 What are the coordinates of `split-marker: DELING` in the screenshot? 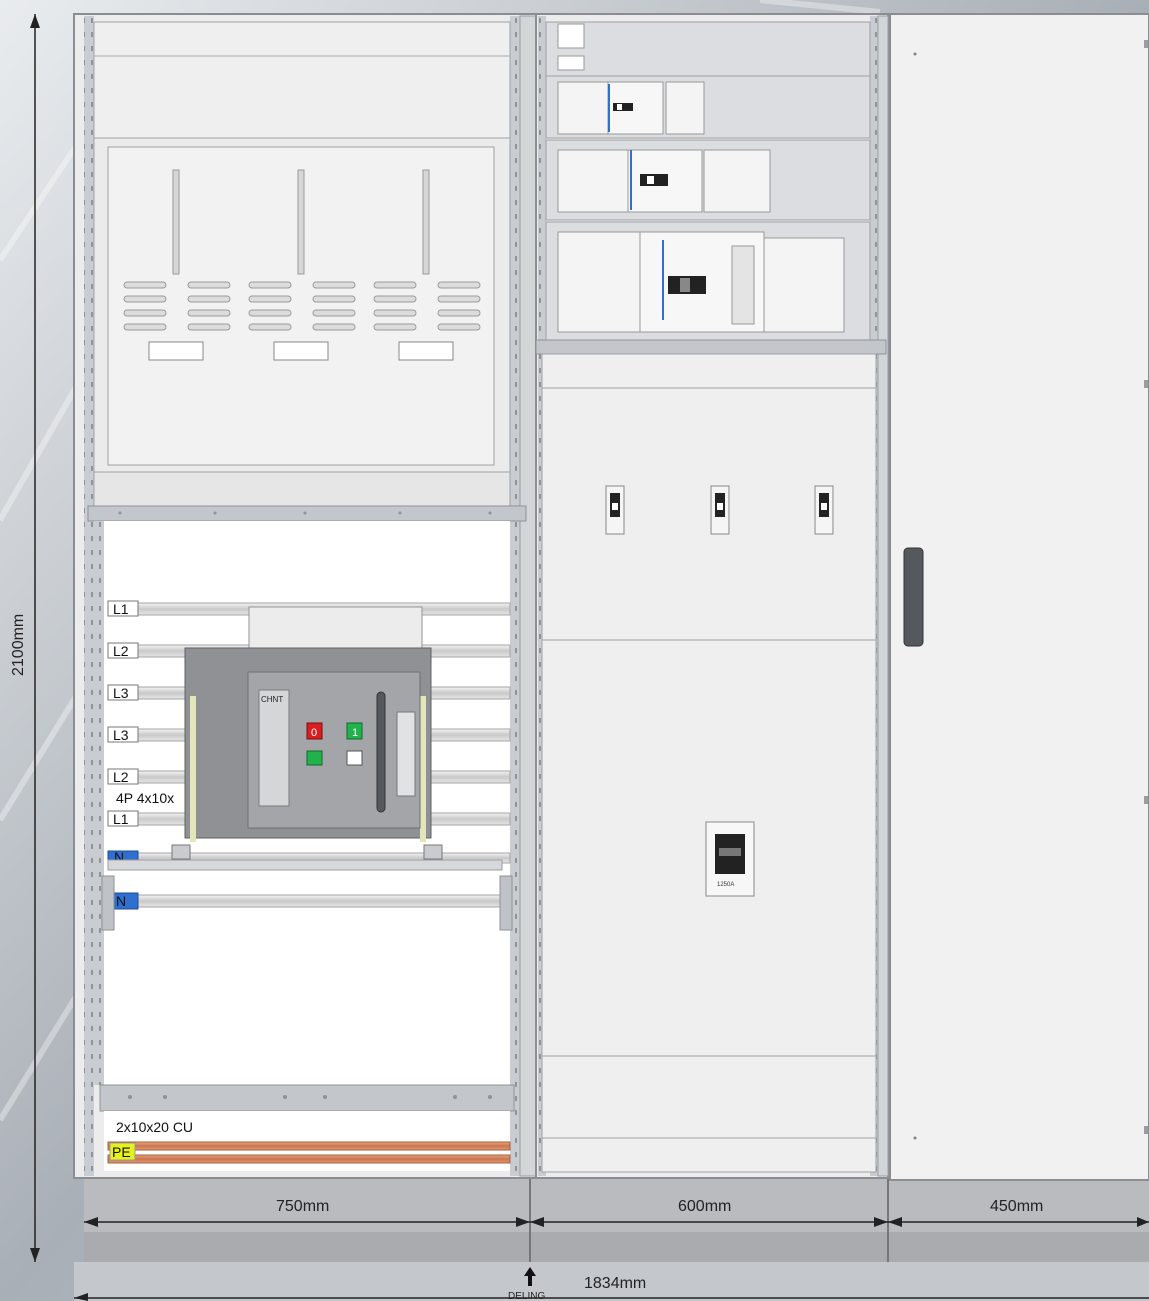 It's located at (526, 1296).